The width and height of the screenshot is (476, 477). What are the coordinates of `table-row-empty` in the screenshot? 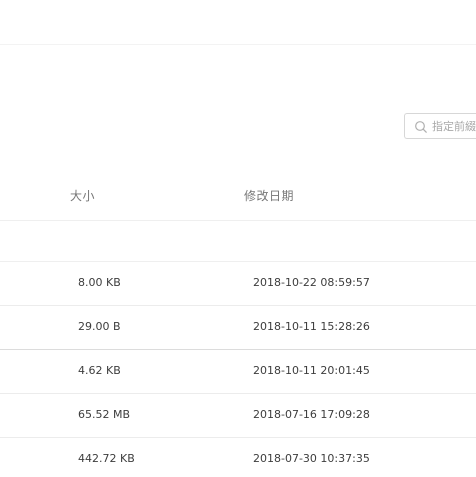 It's located at (238, 241).